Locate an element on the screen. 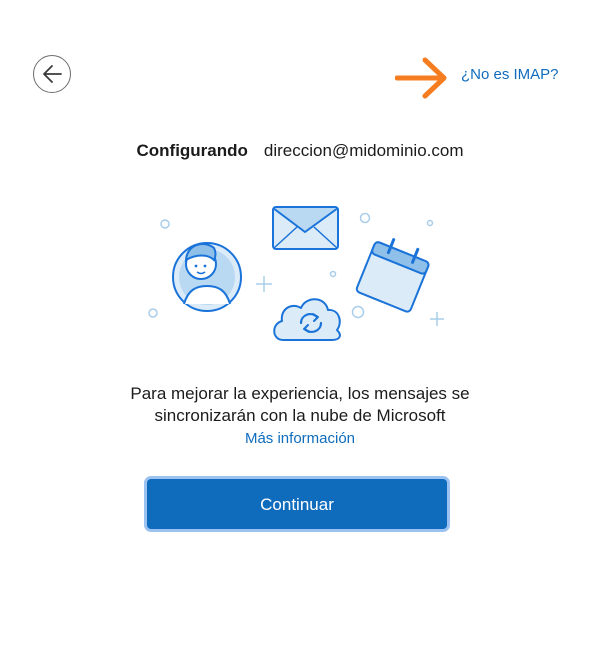  person-avatar-icon is located at coordinates (207, 277).